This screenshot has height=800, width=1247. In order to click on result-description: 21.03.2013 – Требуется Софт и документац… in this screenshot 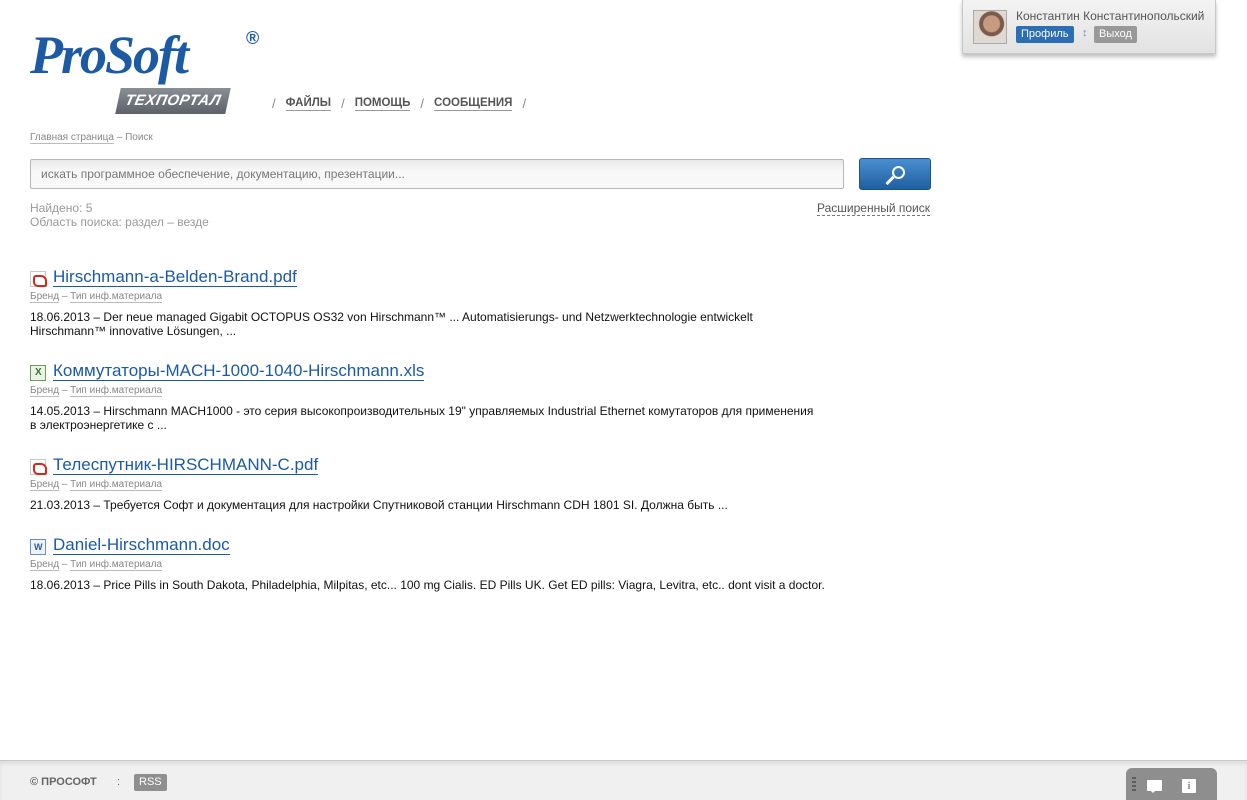, I will do `click(379, 505)`.